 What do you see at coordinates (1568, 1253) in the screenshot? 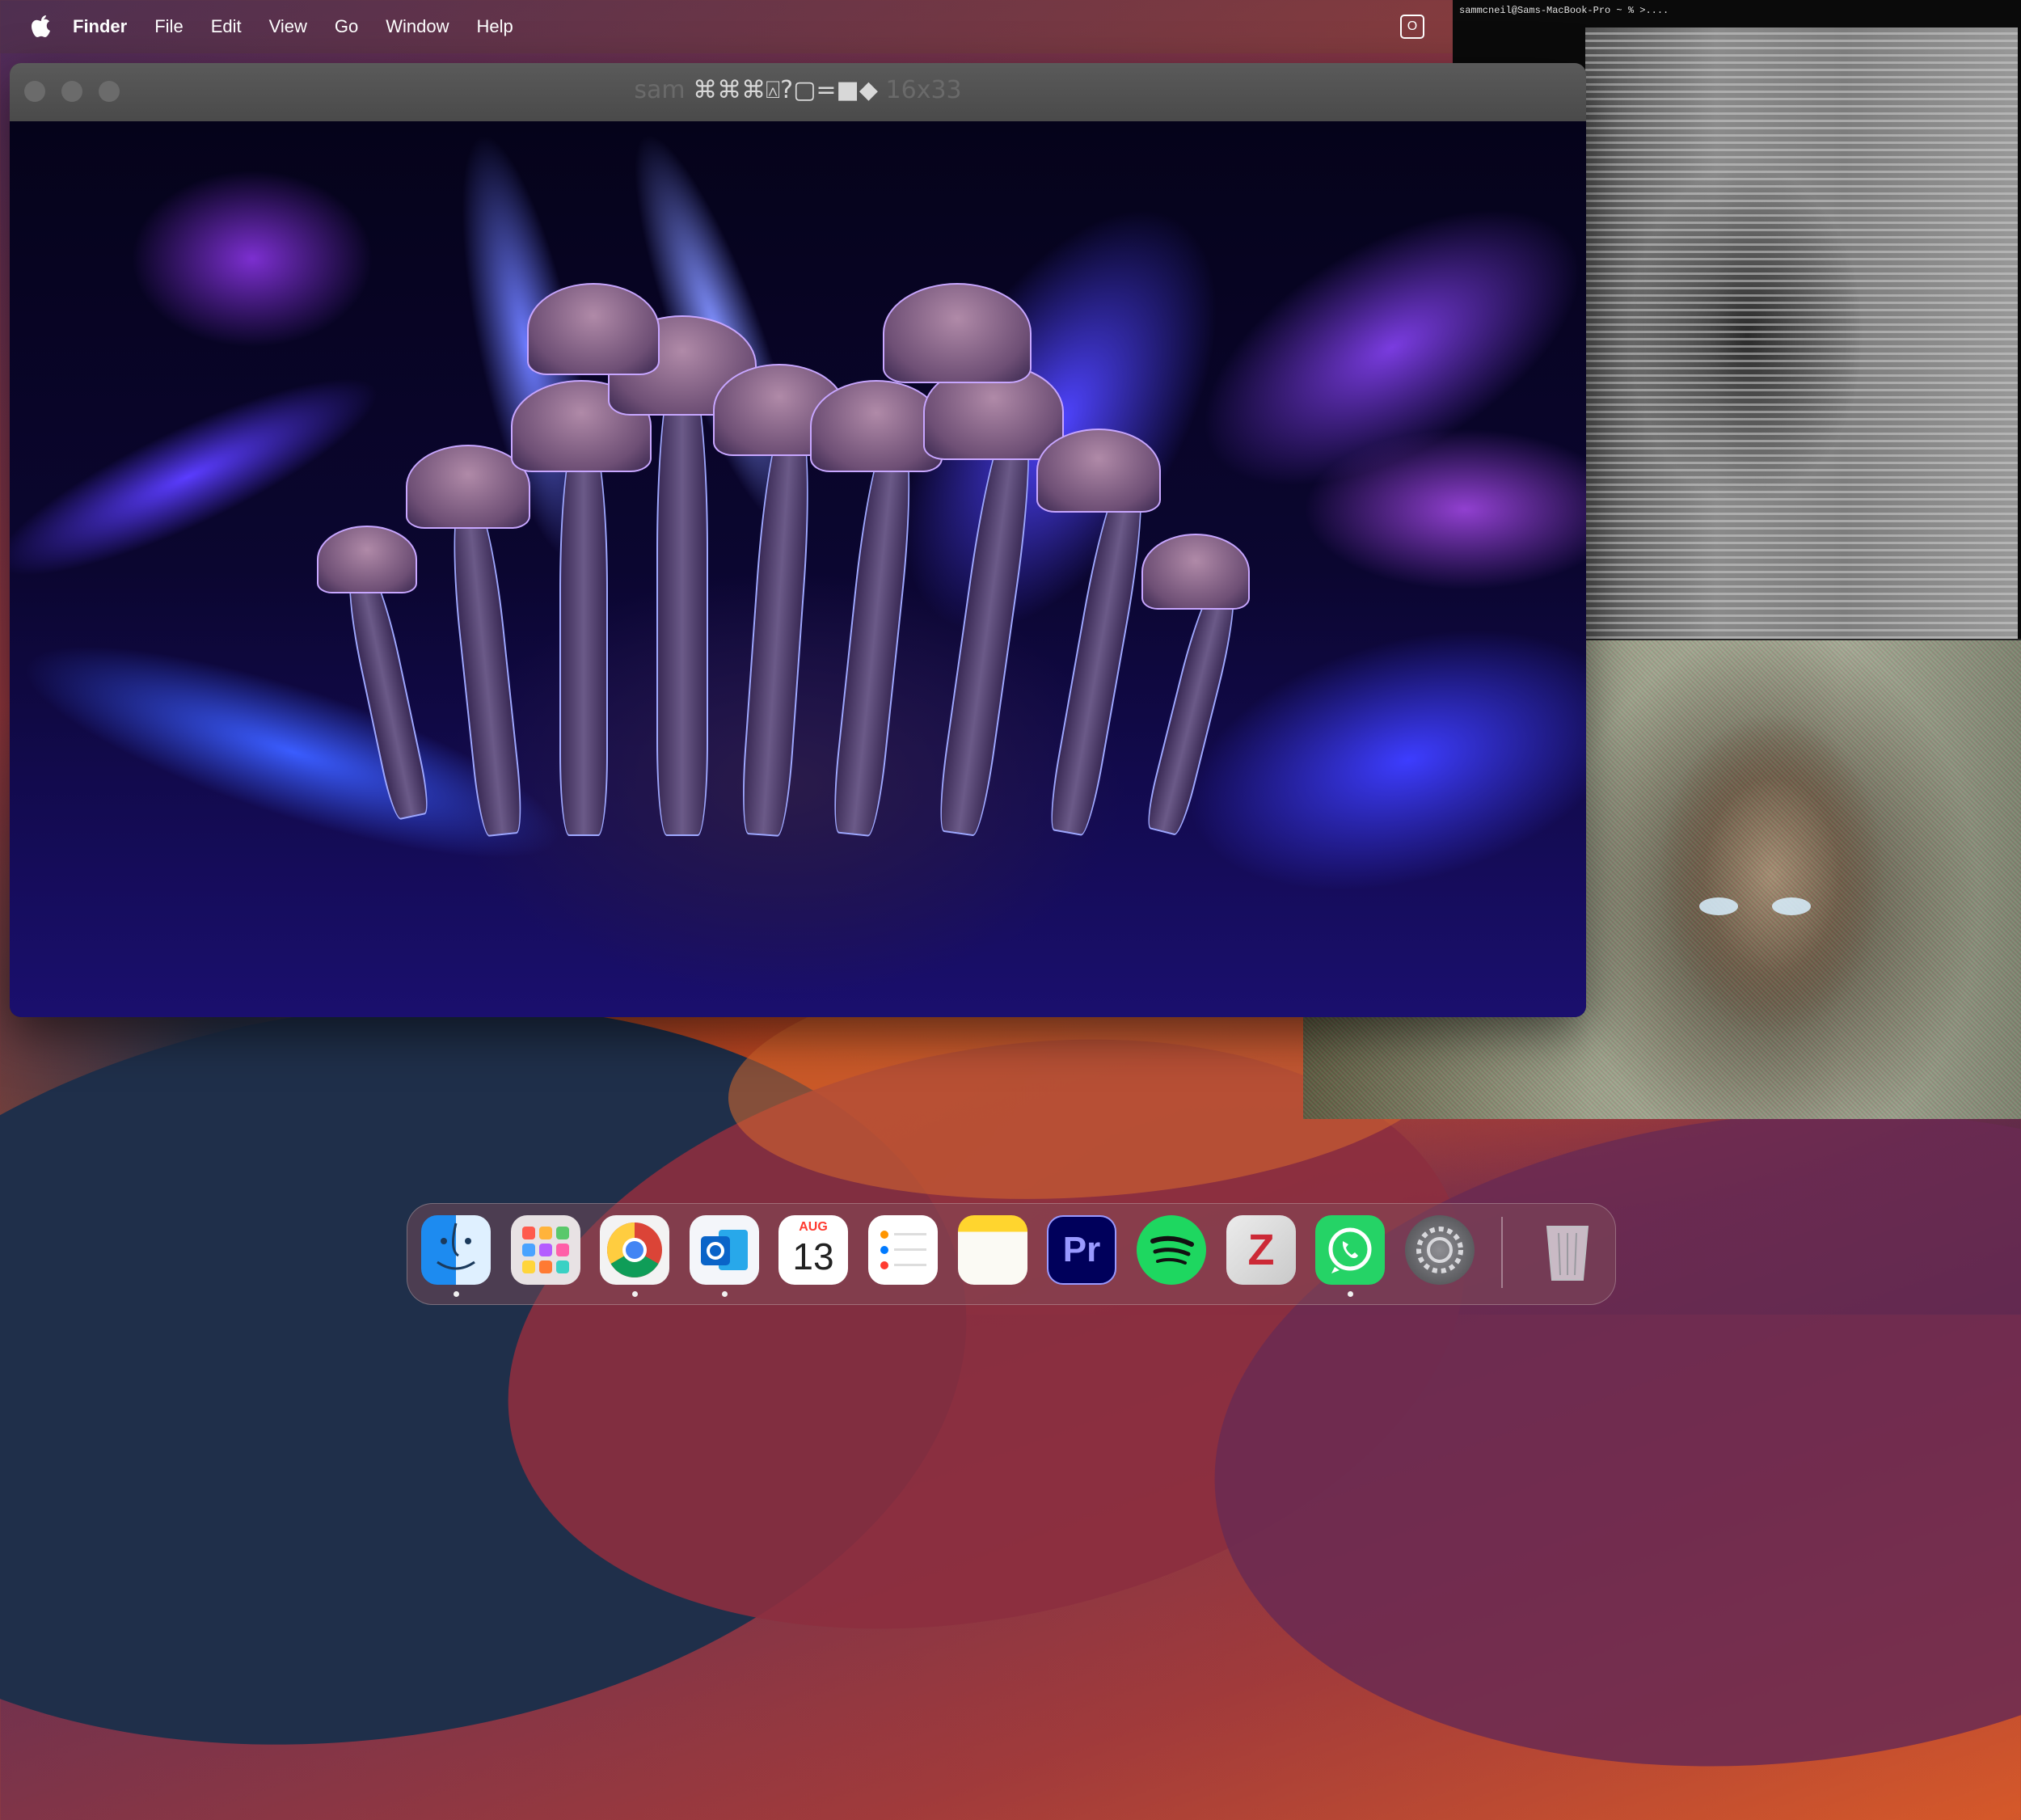
I see `trash-can-icon` at bounding box center [1568, 1253].